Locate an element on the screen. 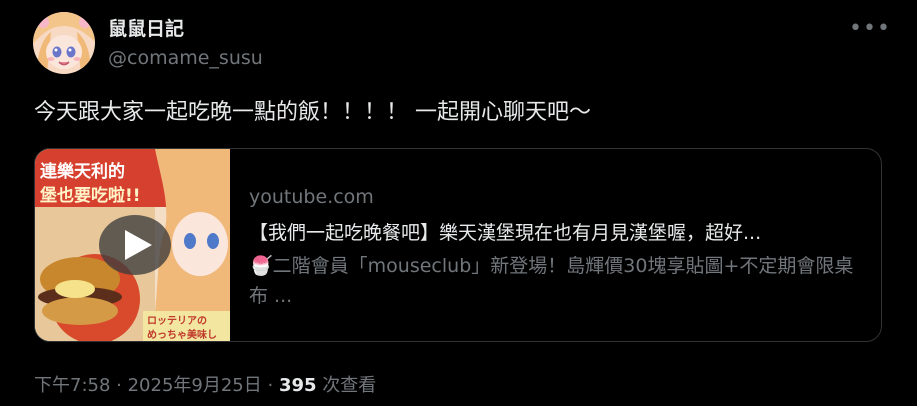  more-options-button: ••• is located at coordinates (870, 29).